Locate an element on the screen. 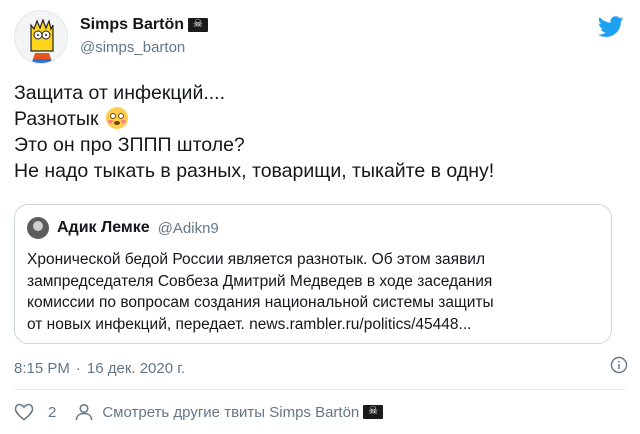 The width and height of the screenshot is (640, 434). tweet-line-with-emoji: Разнотык is located at coordinates (320, 119).